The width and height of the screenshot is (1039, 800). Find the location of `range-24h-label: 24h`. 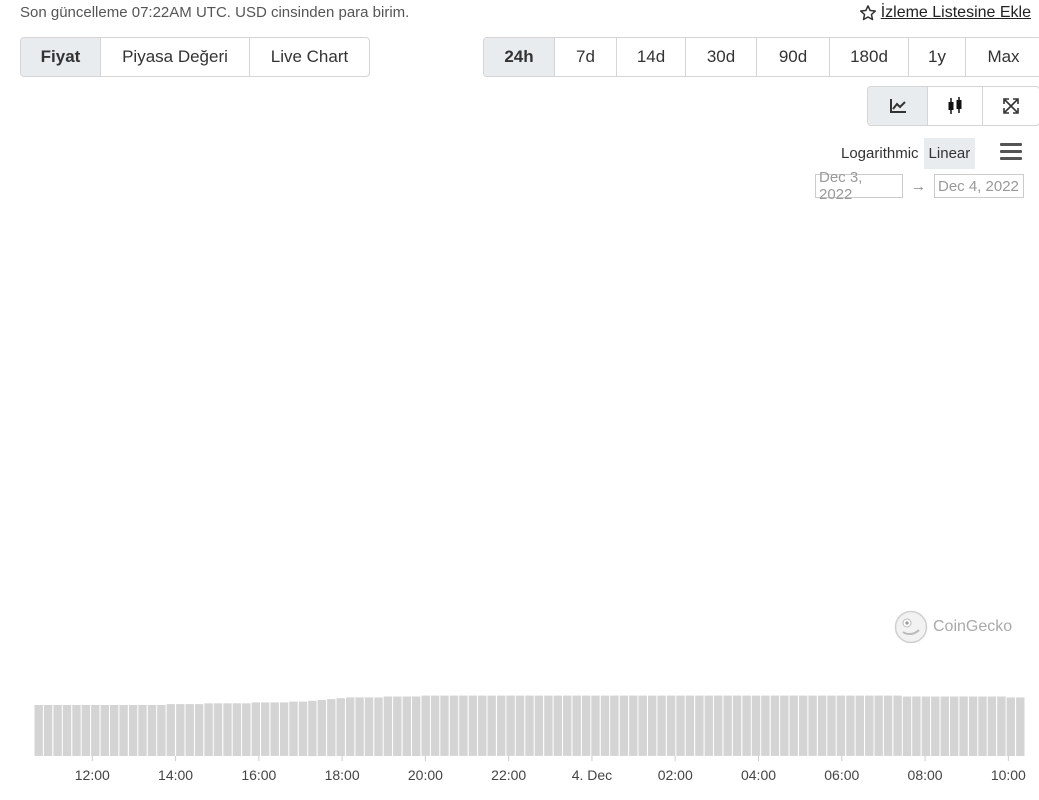

range-24h-label: 24h is located at coordinates (519, 56).